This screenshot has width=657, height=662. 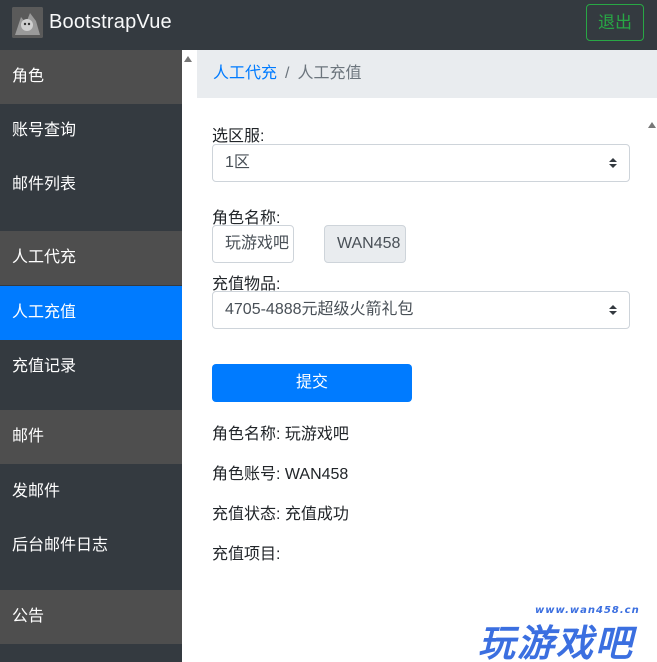 What do you see at coordinates (91, 437) in the screenshot?
I see `sidebar-group-mail: 邮件` at bounding box center [91, 437].